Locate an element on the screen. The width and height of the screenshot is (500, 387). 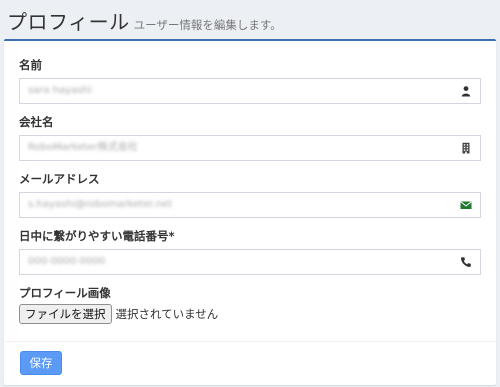
company-label: 会社名 is located at coordinates (36, 122).